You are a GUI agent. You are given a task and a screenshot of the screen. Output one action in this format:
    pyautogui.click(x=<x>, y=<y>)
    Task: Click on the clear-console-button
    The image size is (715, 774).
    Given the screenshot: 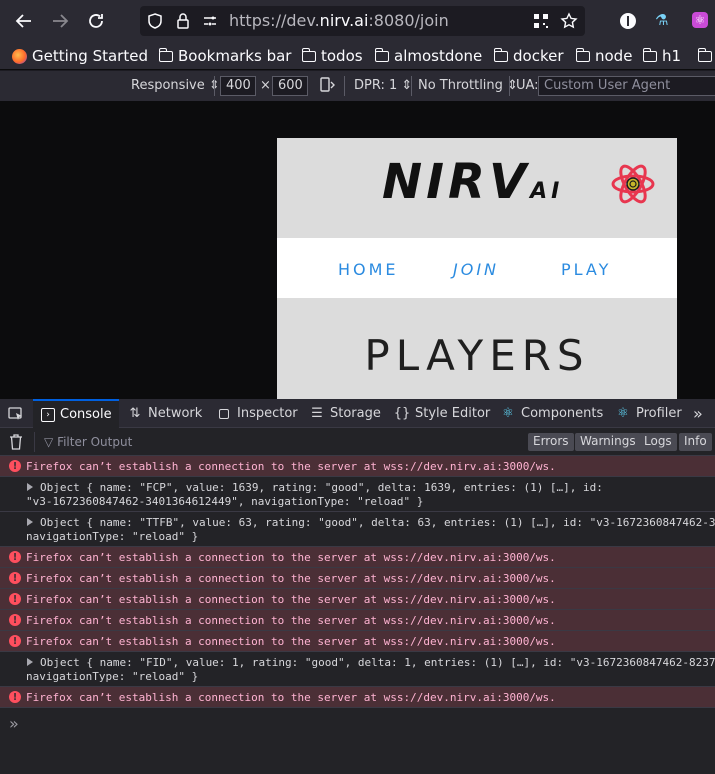 What is the action you would take?
    pyautogui.click(x=16, y=443)
    